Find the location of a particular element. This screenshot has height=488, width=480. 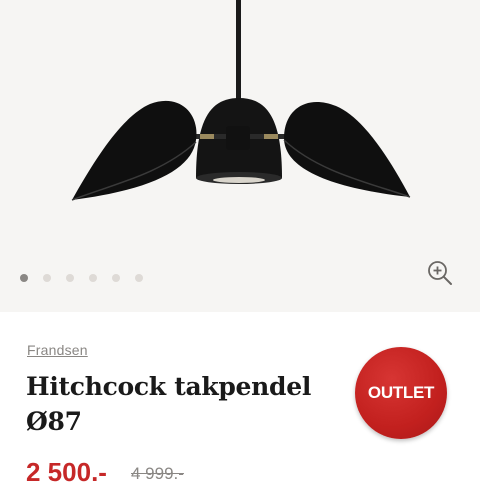

product-title: Hitchcock takpendel Ø87 is located at coordinates (186, 404).